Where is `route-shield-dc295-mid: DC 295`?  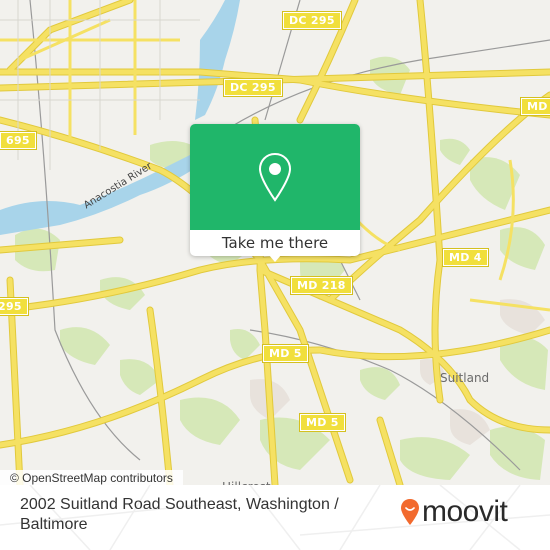
route-shield-dc295-mid: DC 295 is located at coordinates (253, 87).